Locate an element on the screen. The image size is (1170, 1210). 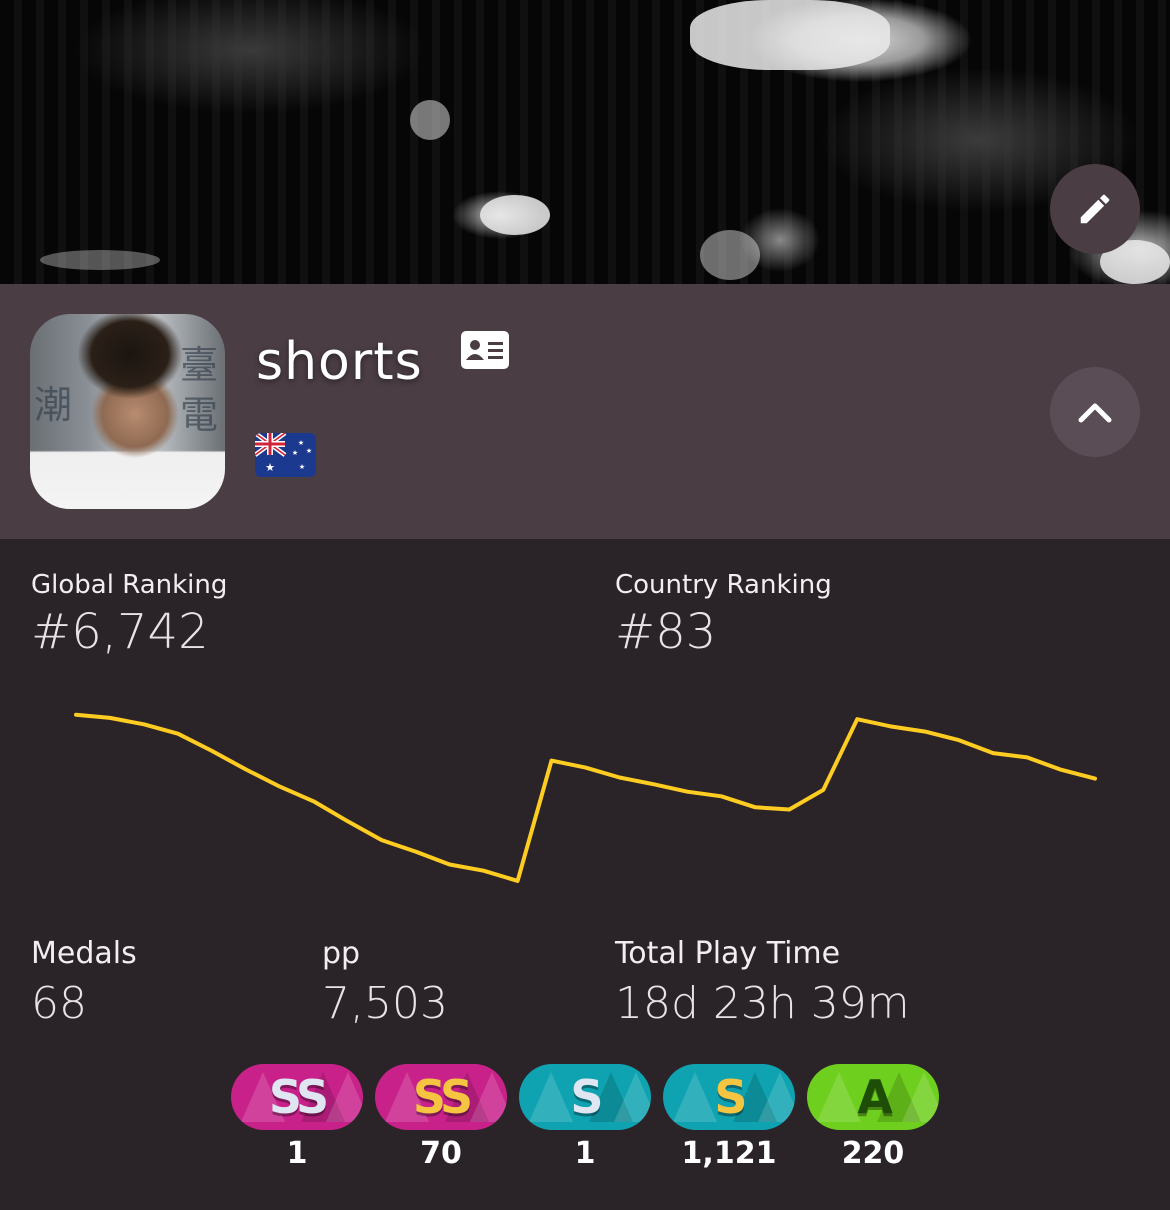
edit-cover-button is located at coordinates (1095, 209).